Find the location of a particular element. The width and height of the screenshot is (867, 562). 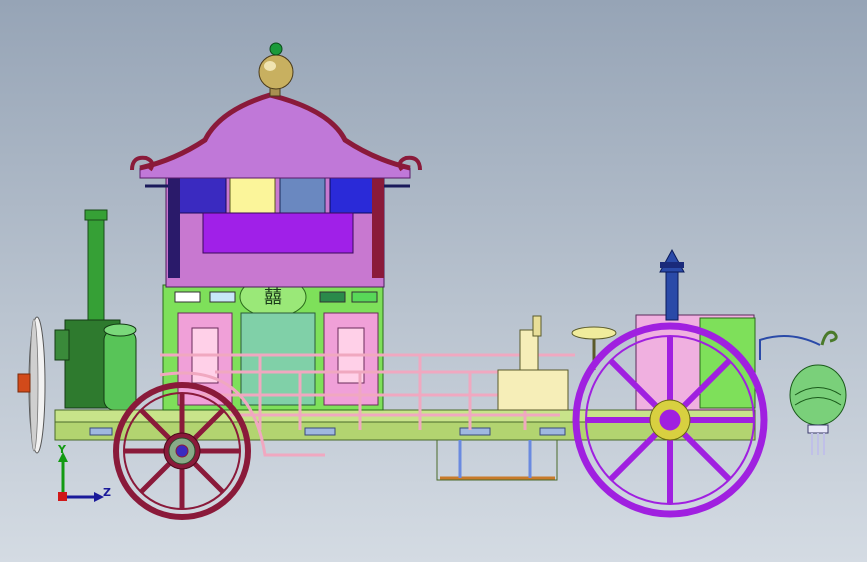

cabin-upper is located at coordinates (275, 231).